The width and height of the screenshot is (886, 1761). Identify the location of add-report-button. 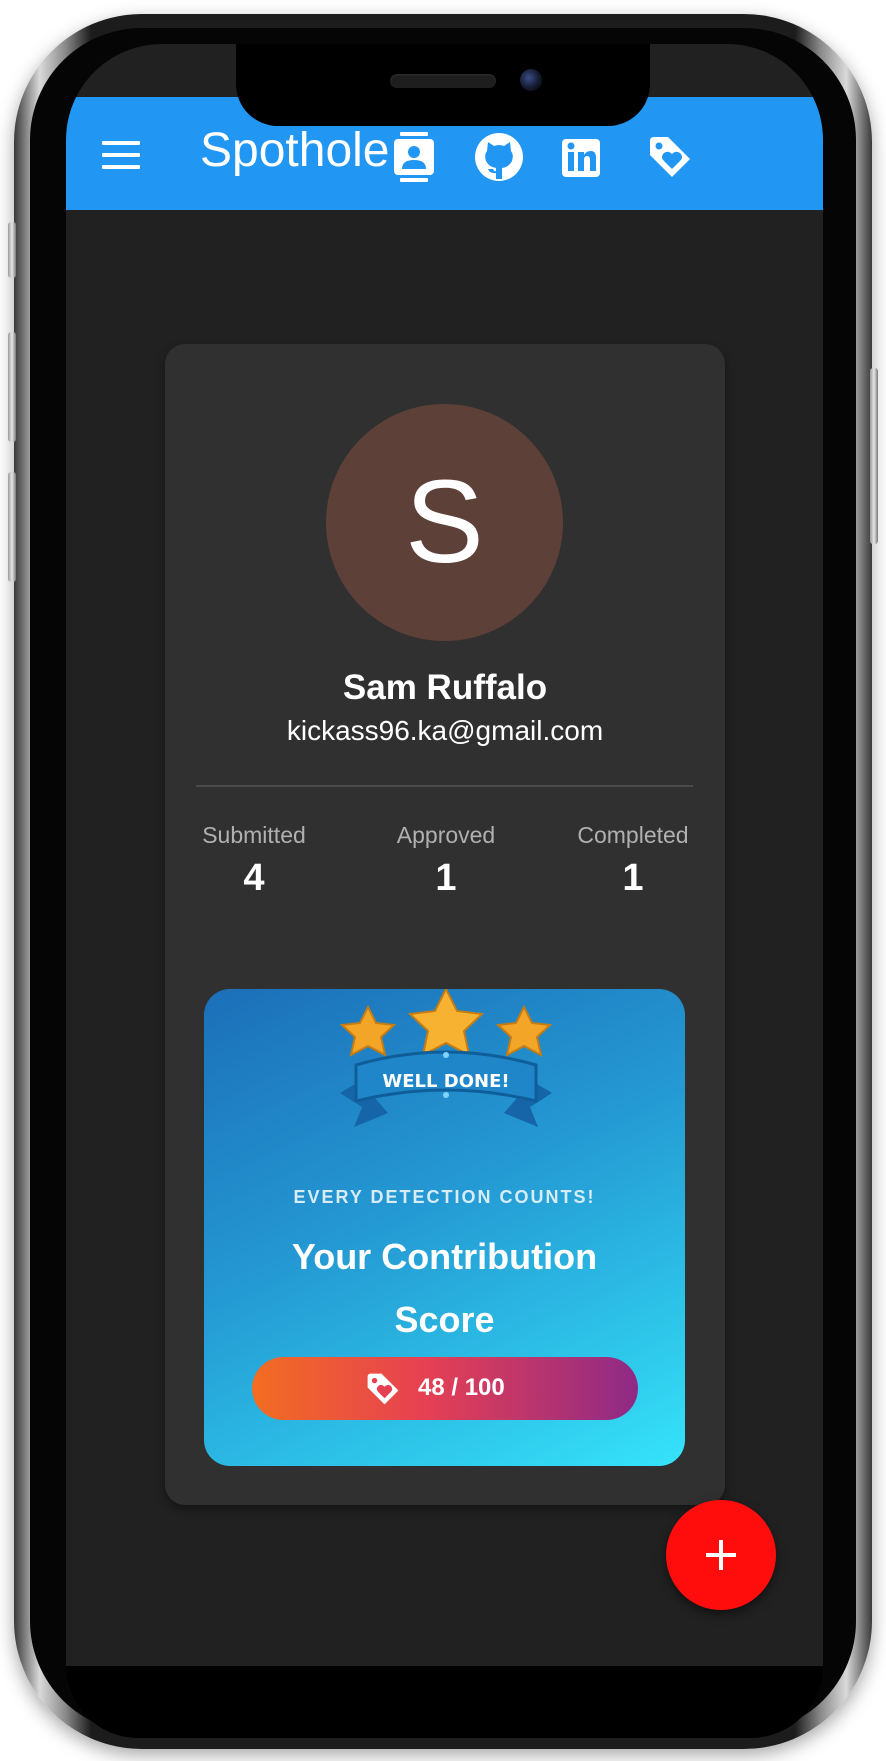
(721, 1555).